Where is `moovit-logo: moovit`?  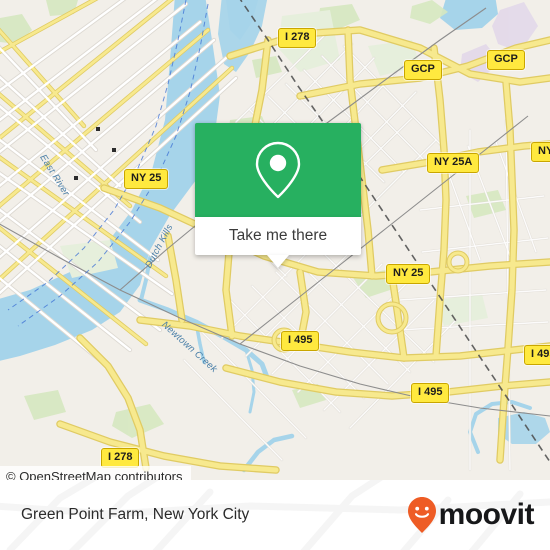
moovit-logo: moovit is located at coordinates (471, 515).